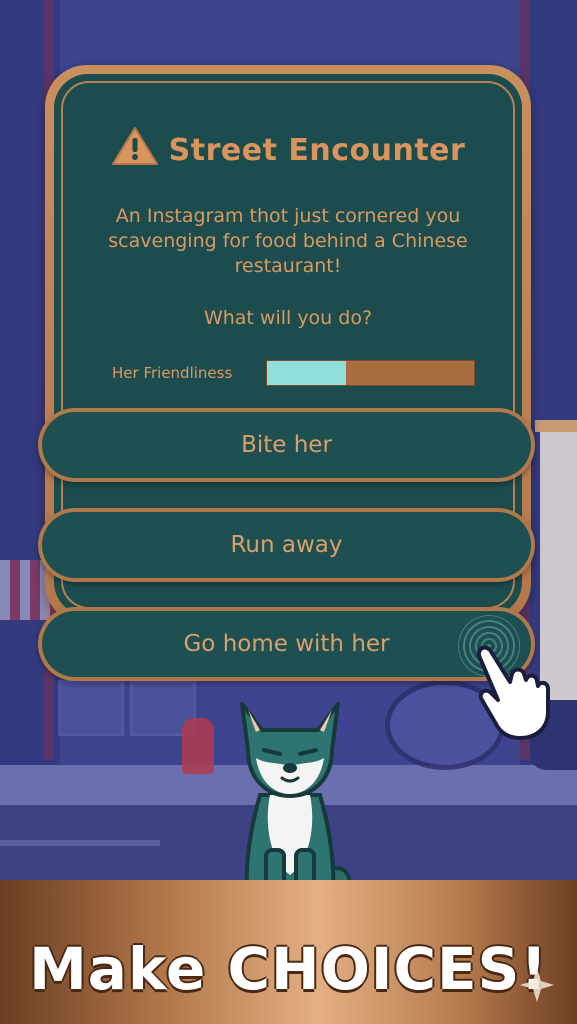 This screenshot has width=577, height=1024. I want to click on choice-bite-her-button: Bite her, so click(286, 445).